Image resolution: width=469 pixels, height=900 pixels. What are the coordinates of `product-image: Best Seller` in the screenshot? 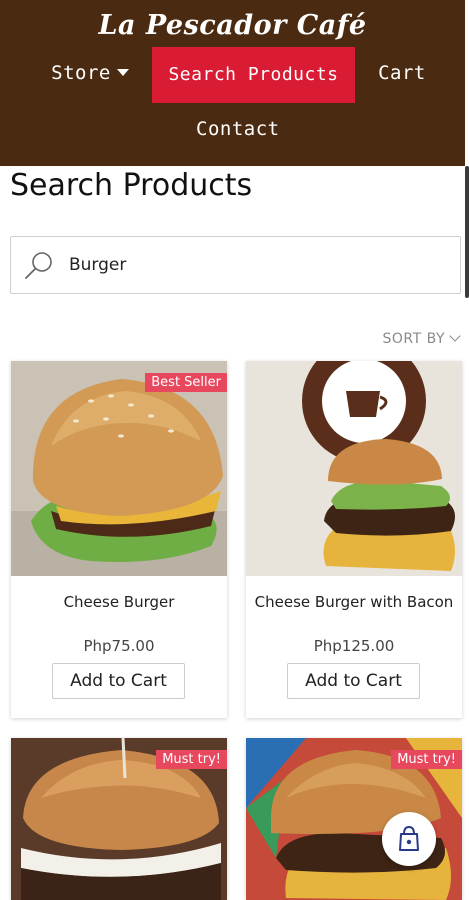 It's located at (119, 468).